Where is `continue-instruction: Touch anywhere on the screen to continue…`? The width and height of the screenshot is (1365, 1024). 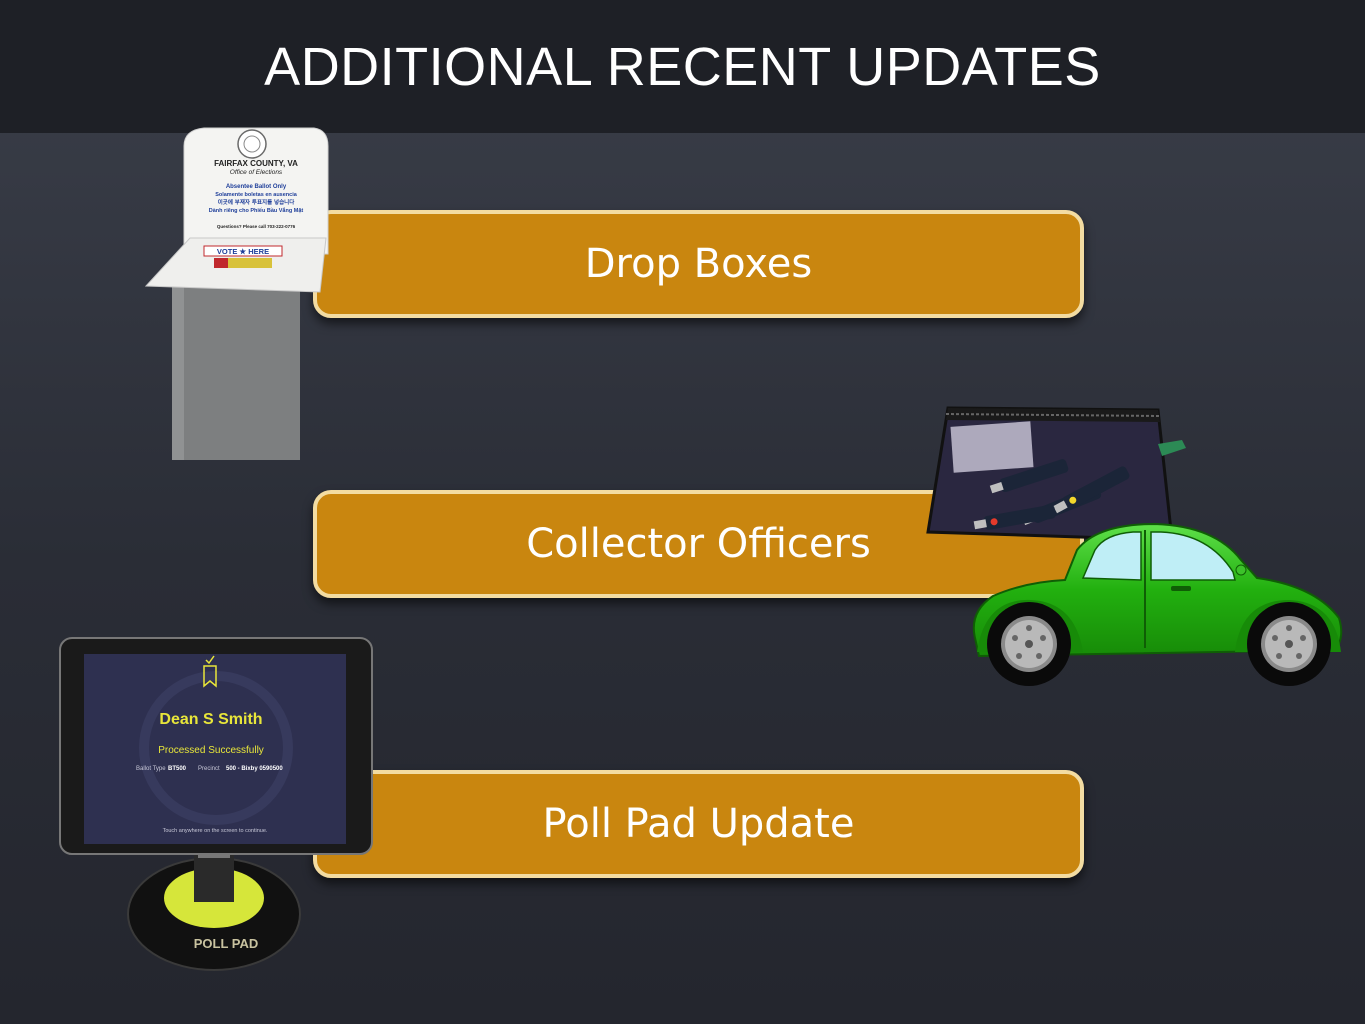
continue-instruction: Touch anywhere on the screen to continue… is located at coordinates (215, 831).